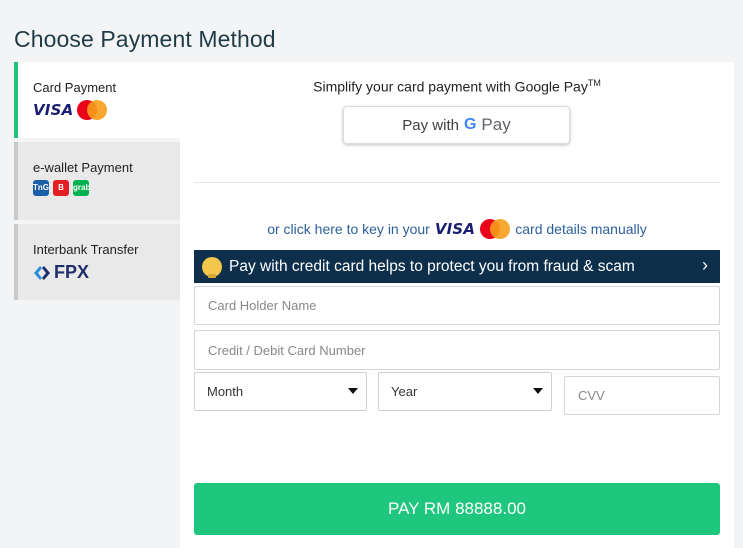 This screenshot has height=548, width=743. I want to click on sidebar-item-card-payment: Card Payment VISA, so click(97, 100).